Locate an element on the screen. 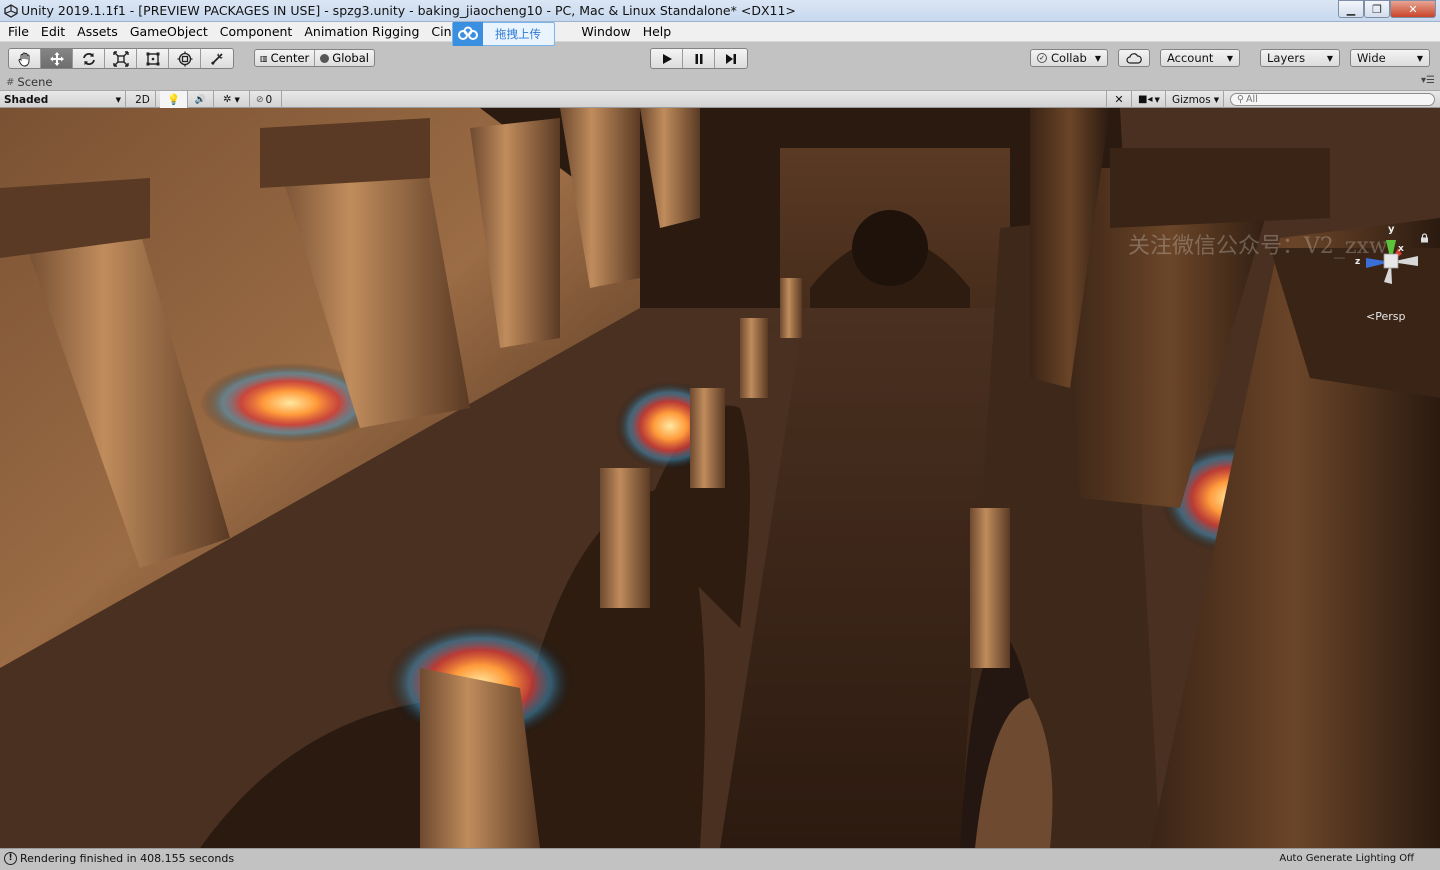  scene-toolbar: Shaded ▼ 2D 💡 🔊 ✲ ▼ ⊘ 0 ✕ ■◂ ▼ Gizmos ▼ is located at coordinates (720, 99).